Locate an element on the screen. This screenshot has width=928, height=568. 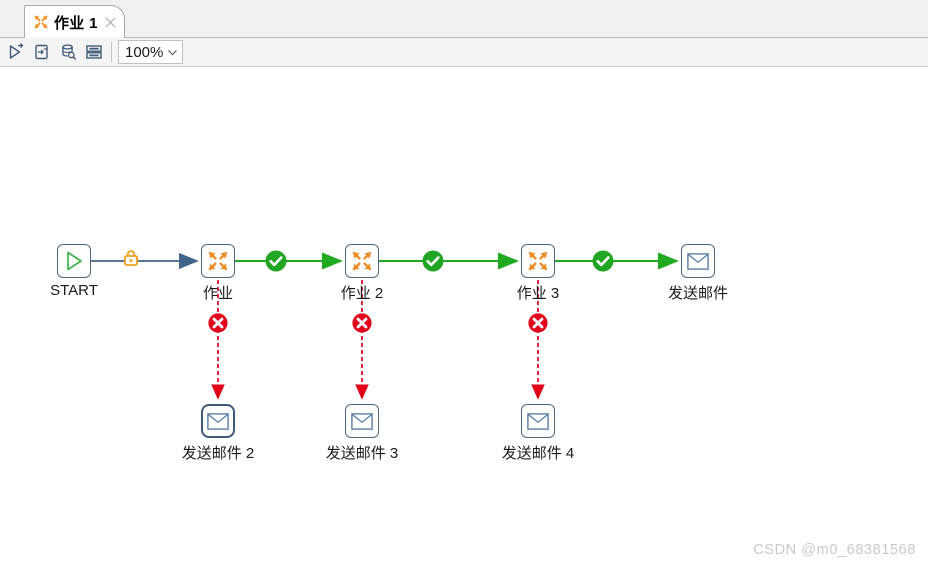
toolbar: 100% is located at coordinates (464, 52).